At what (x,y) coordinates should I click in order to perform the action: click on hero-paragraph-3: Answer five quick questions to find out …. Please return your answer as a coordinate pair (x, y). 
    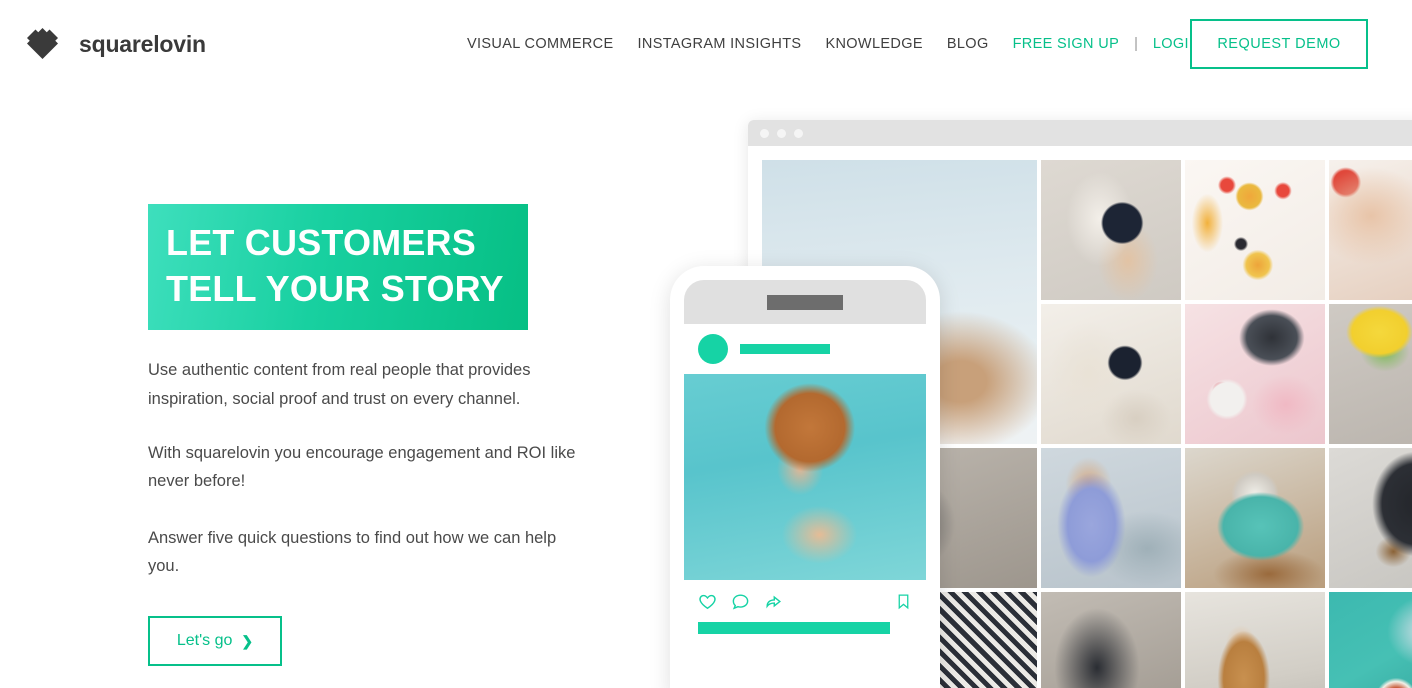
    Looking at the image, I should click on (352, 552).